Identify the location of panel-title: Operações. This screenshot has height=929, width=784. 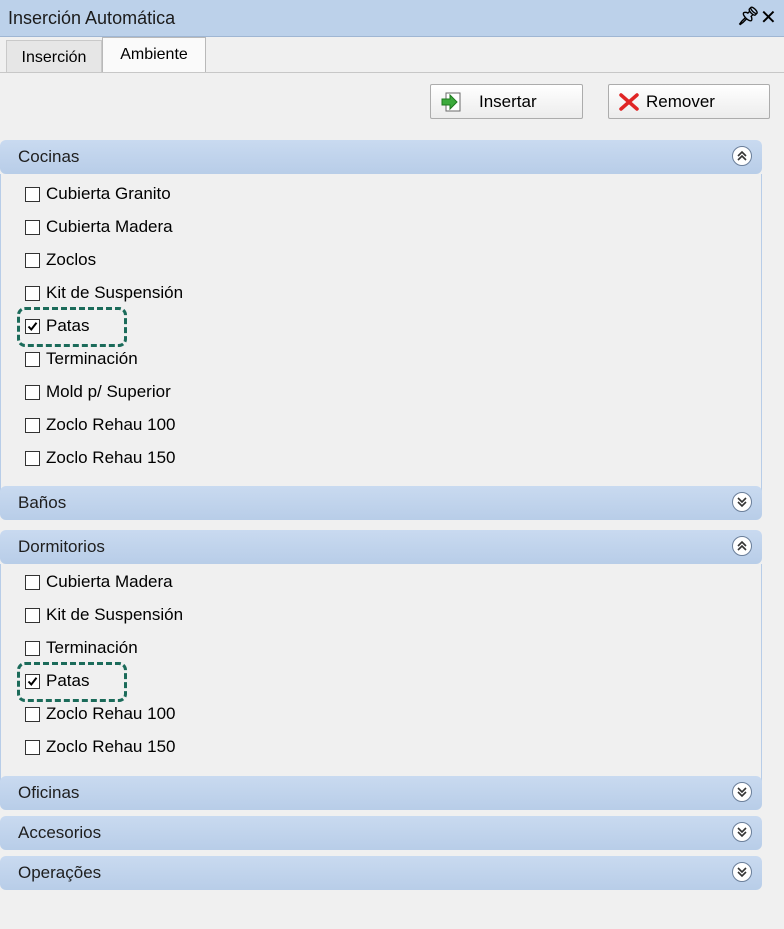
(60, 872).